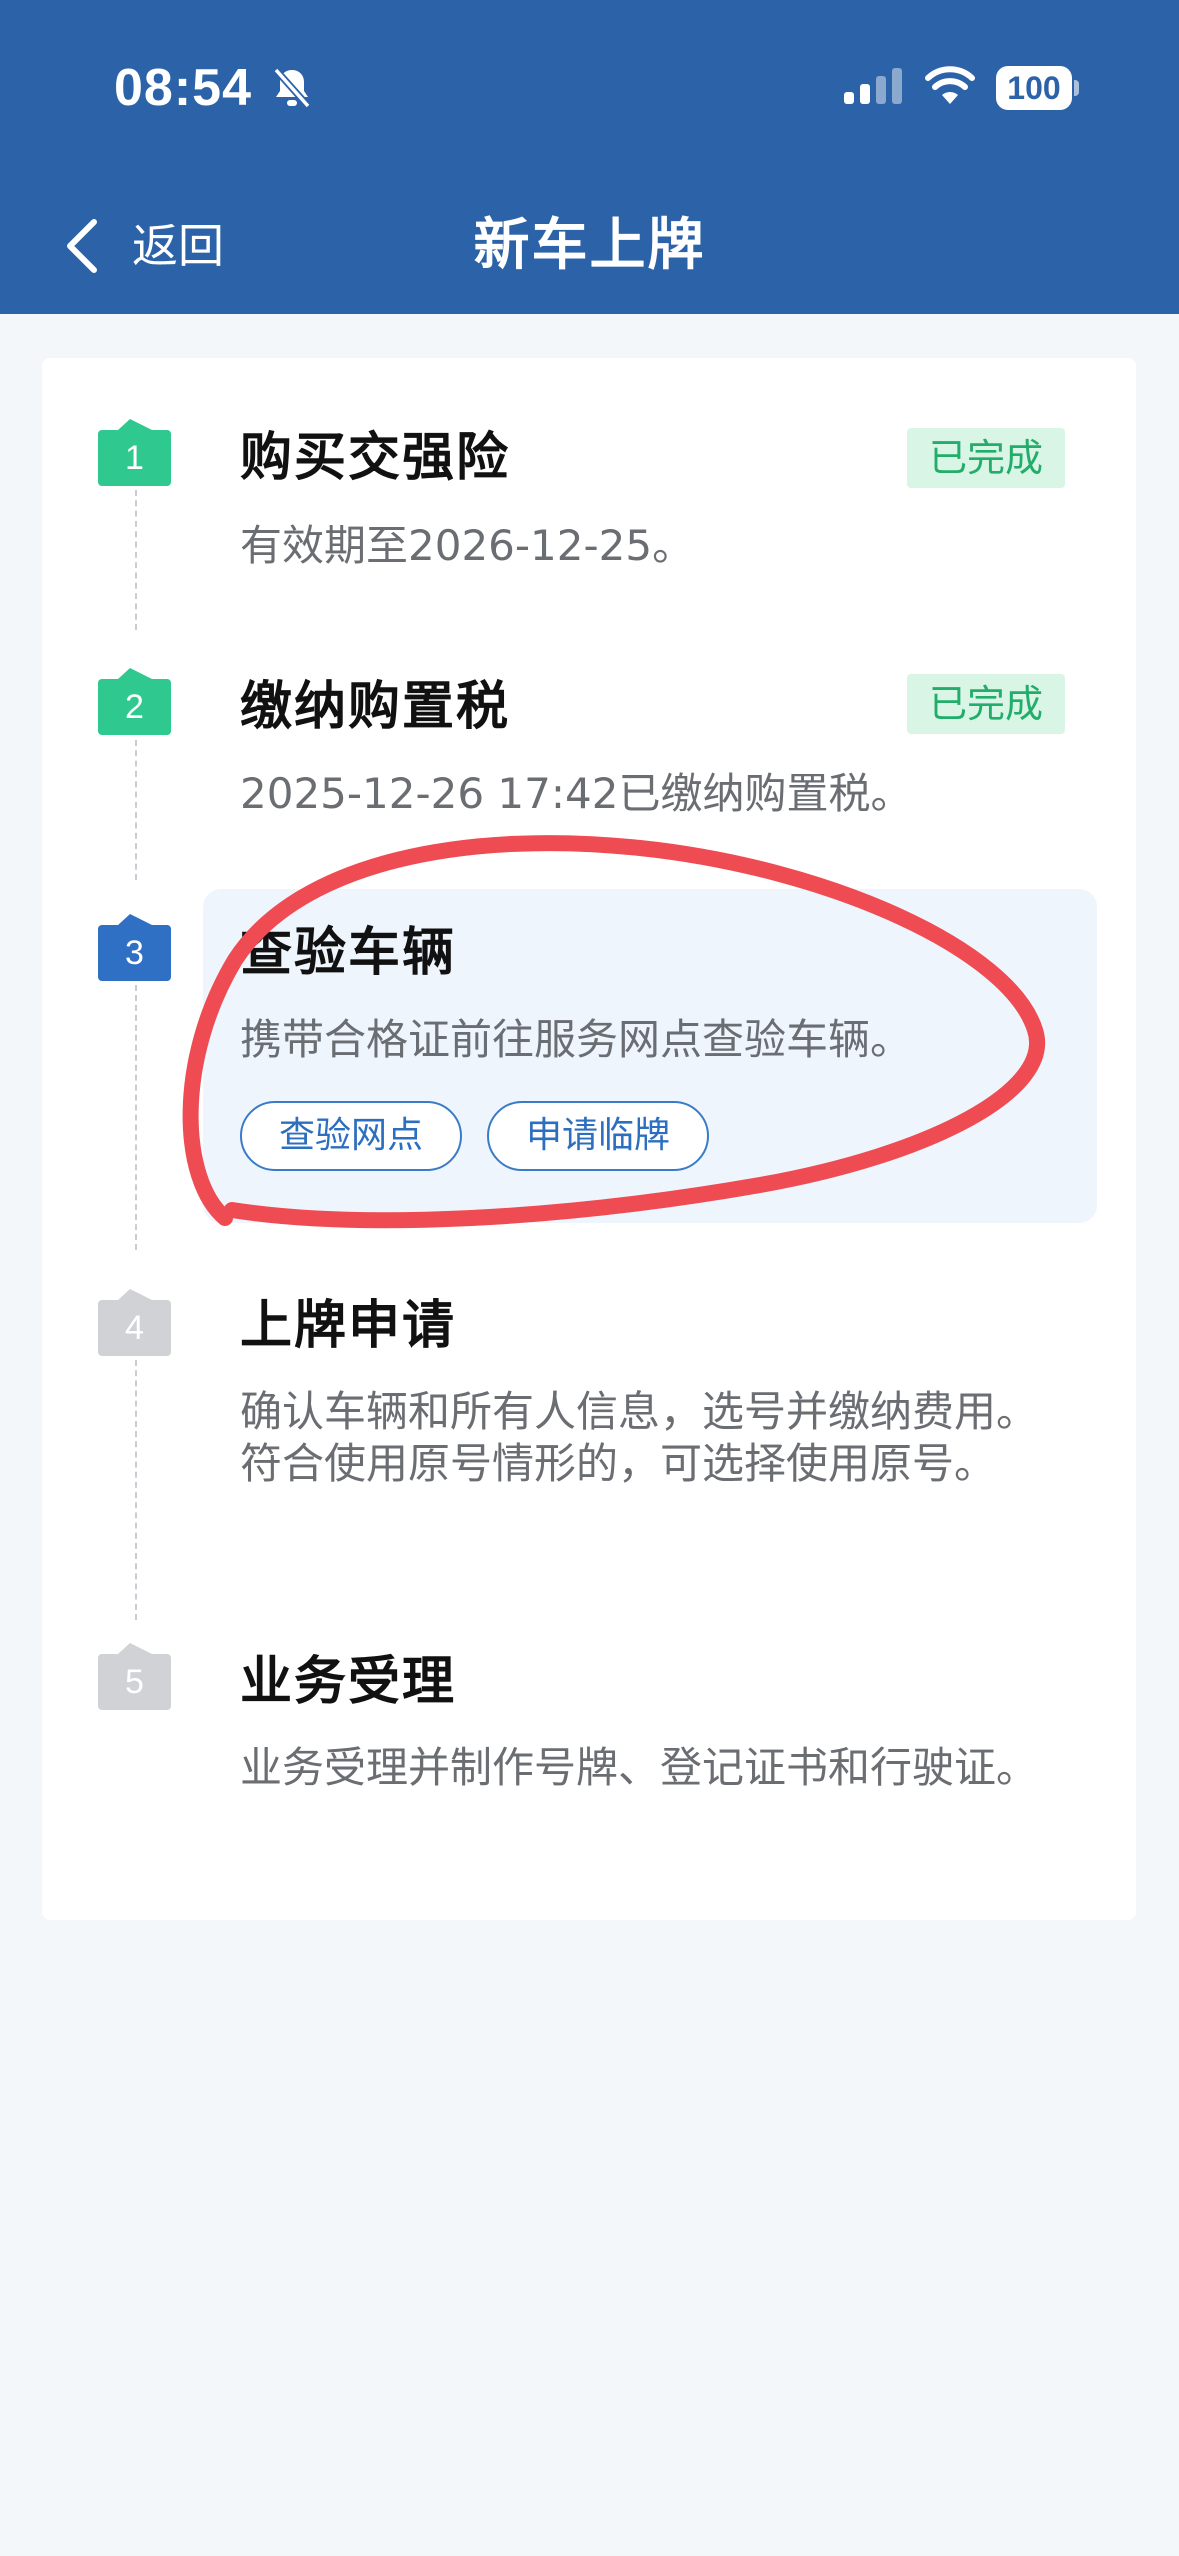  What do you see at coordinates (134, 452) in the screenshot?
I see `step-number-badge: 1` at bounding box center [134, 452].